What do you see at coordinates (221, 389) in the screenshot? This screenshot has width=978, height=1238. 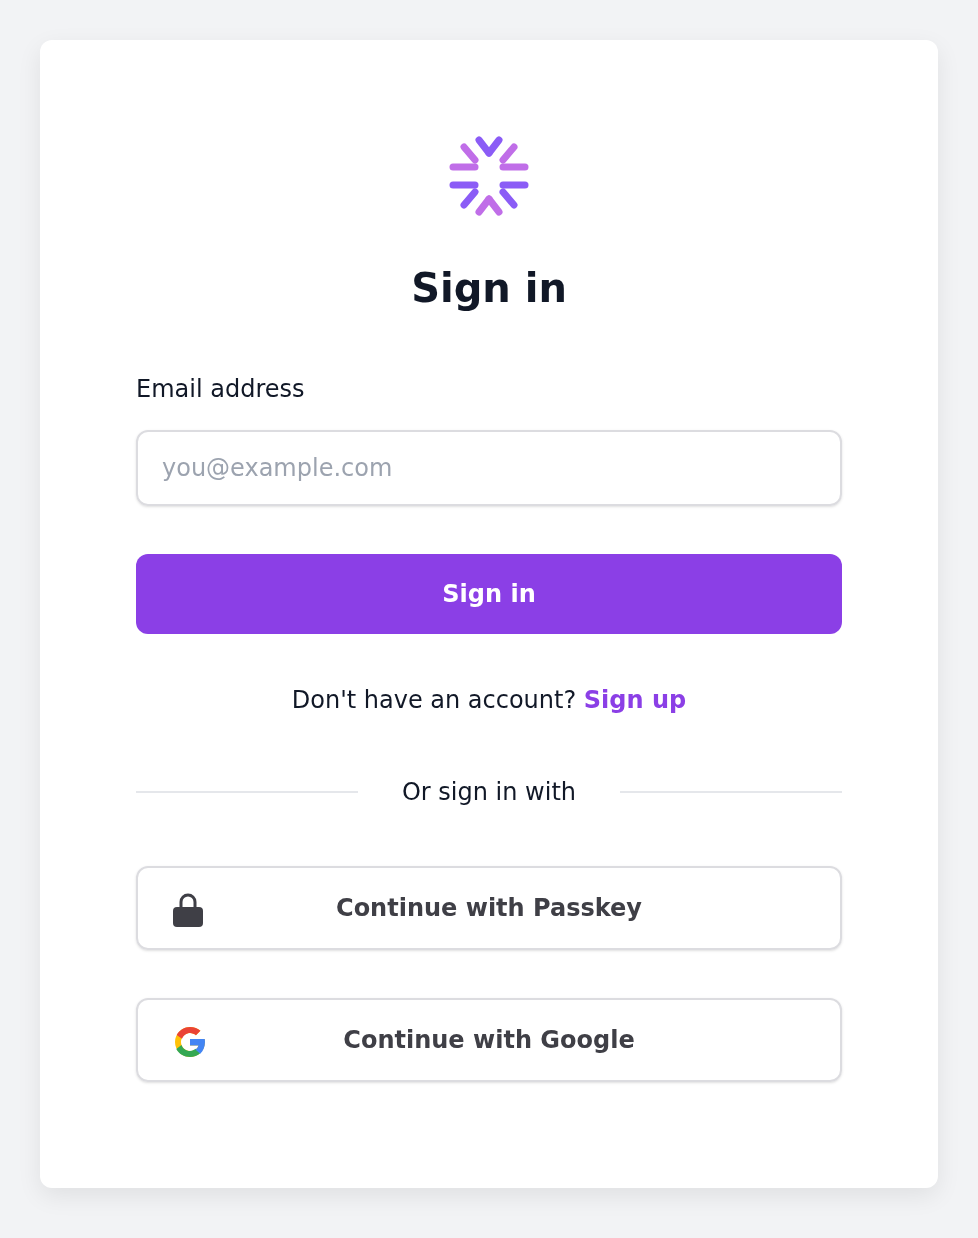 I see `field-label: Email address` at bounding box center [221, 389].